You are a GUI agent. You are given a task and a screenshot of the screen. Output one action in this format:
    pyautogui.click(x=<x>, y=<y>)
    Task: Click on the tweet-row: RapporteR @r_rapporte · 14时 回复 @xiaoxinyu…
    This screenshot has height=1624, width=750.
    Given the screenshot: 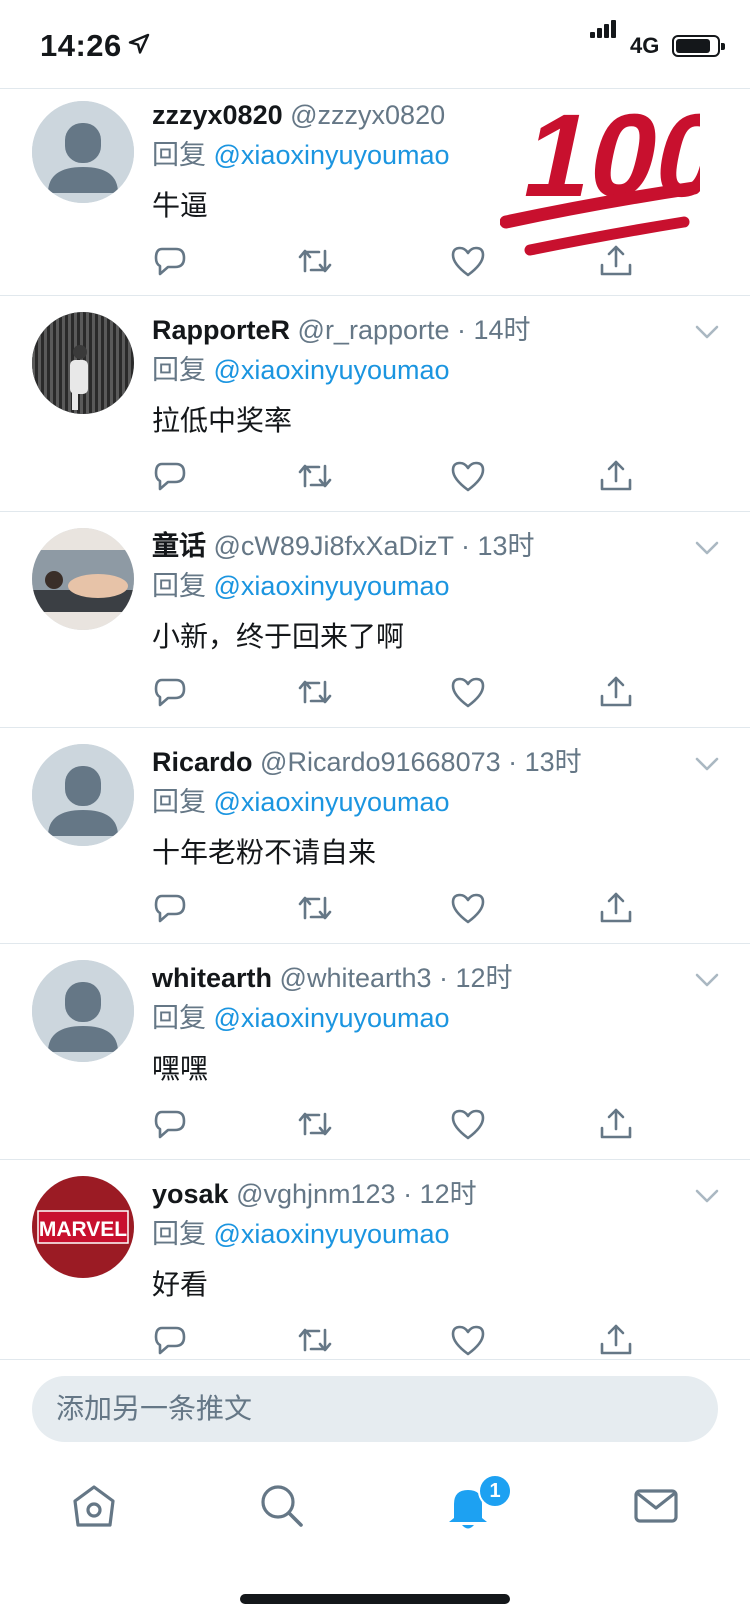 What is the action you would take?
    pyautogui.click(x=375, y=404)
    